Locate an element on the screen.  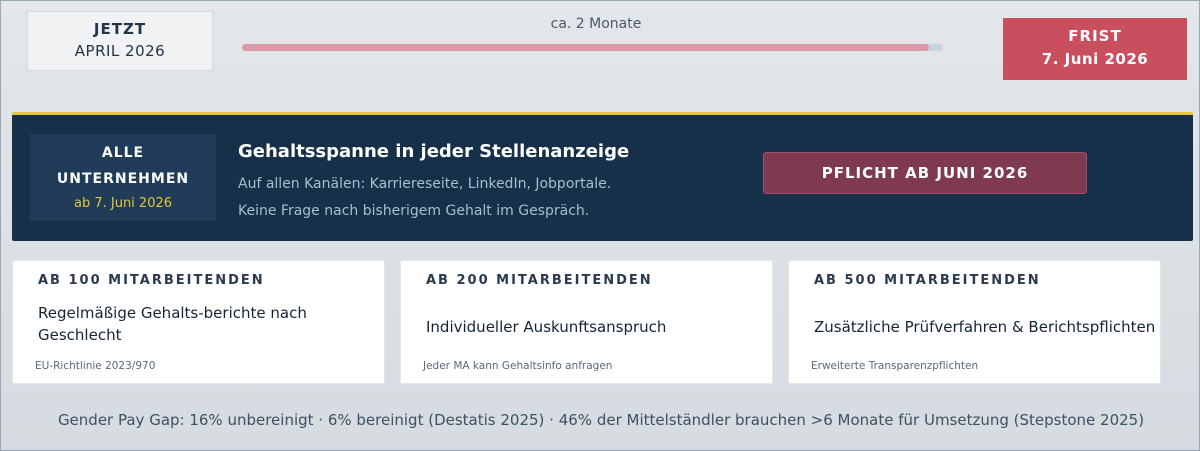
now-label: JETZT is located at coordinates (120, 29).